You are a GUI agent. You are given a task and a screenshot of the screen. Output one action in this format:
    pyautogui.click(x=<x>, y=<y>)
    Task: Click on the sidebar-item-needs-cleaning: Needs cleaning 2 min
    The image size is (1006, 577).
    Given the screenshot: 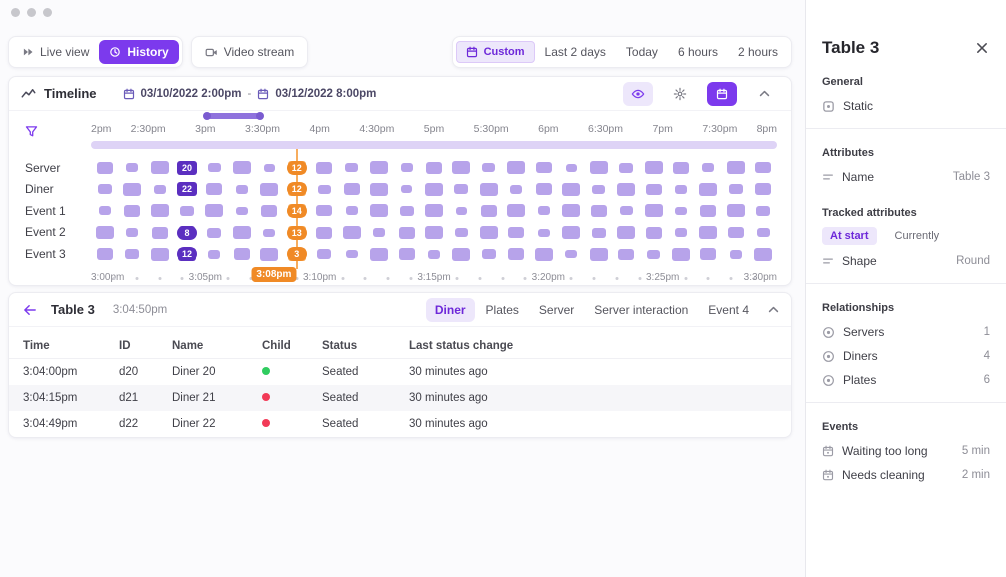 What is the action you would take?
    pyautogui.click(x=906, y=475)
    